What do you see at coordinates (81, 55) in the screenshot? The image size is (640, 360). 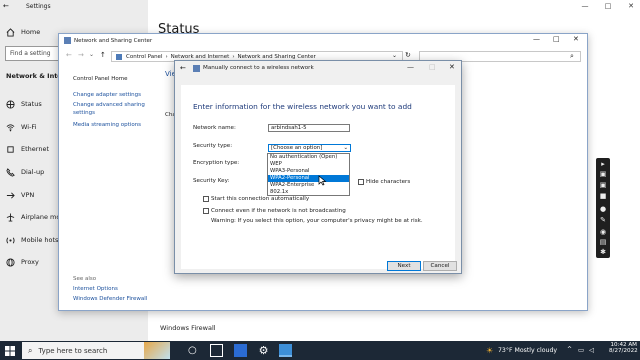 I see `forward-arrow-icon: →` at bounding box center [81, 55].